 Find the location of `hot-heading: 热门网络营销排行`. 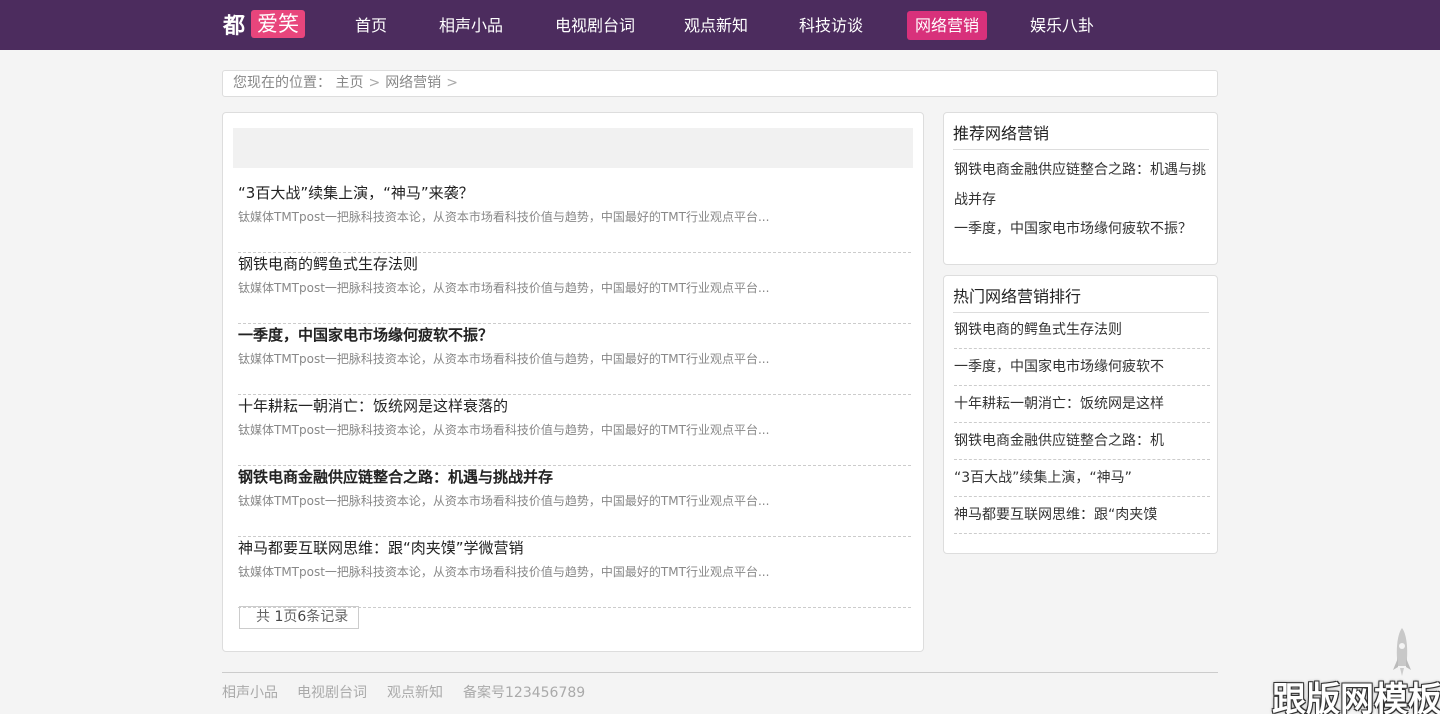

hot-heading: 热门网络营销排行 is located at coordinates (1081, 298).